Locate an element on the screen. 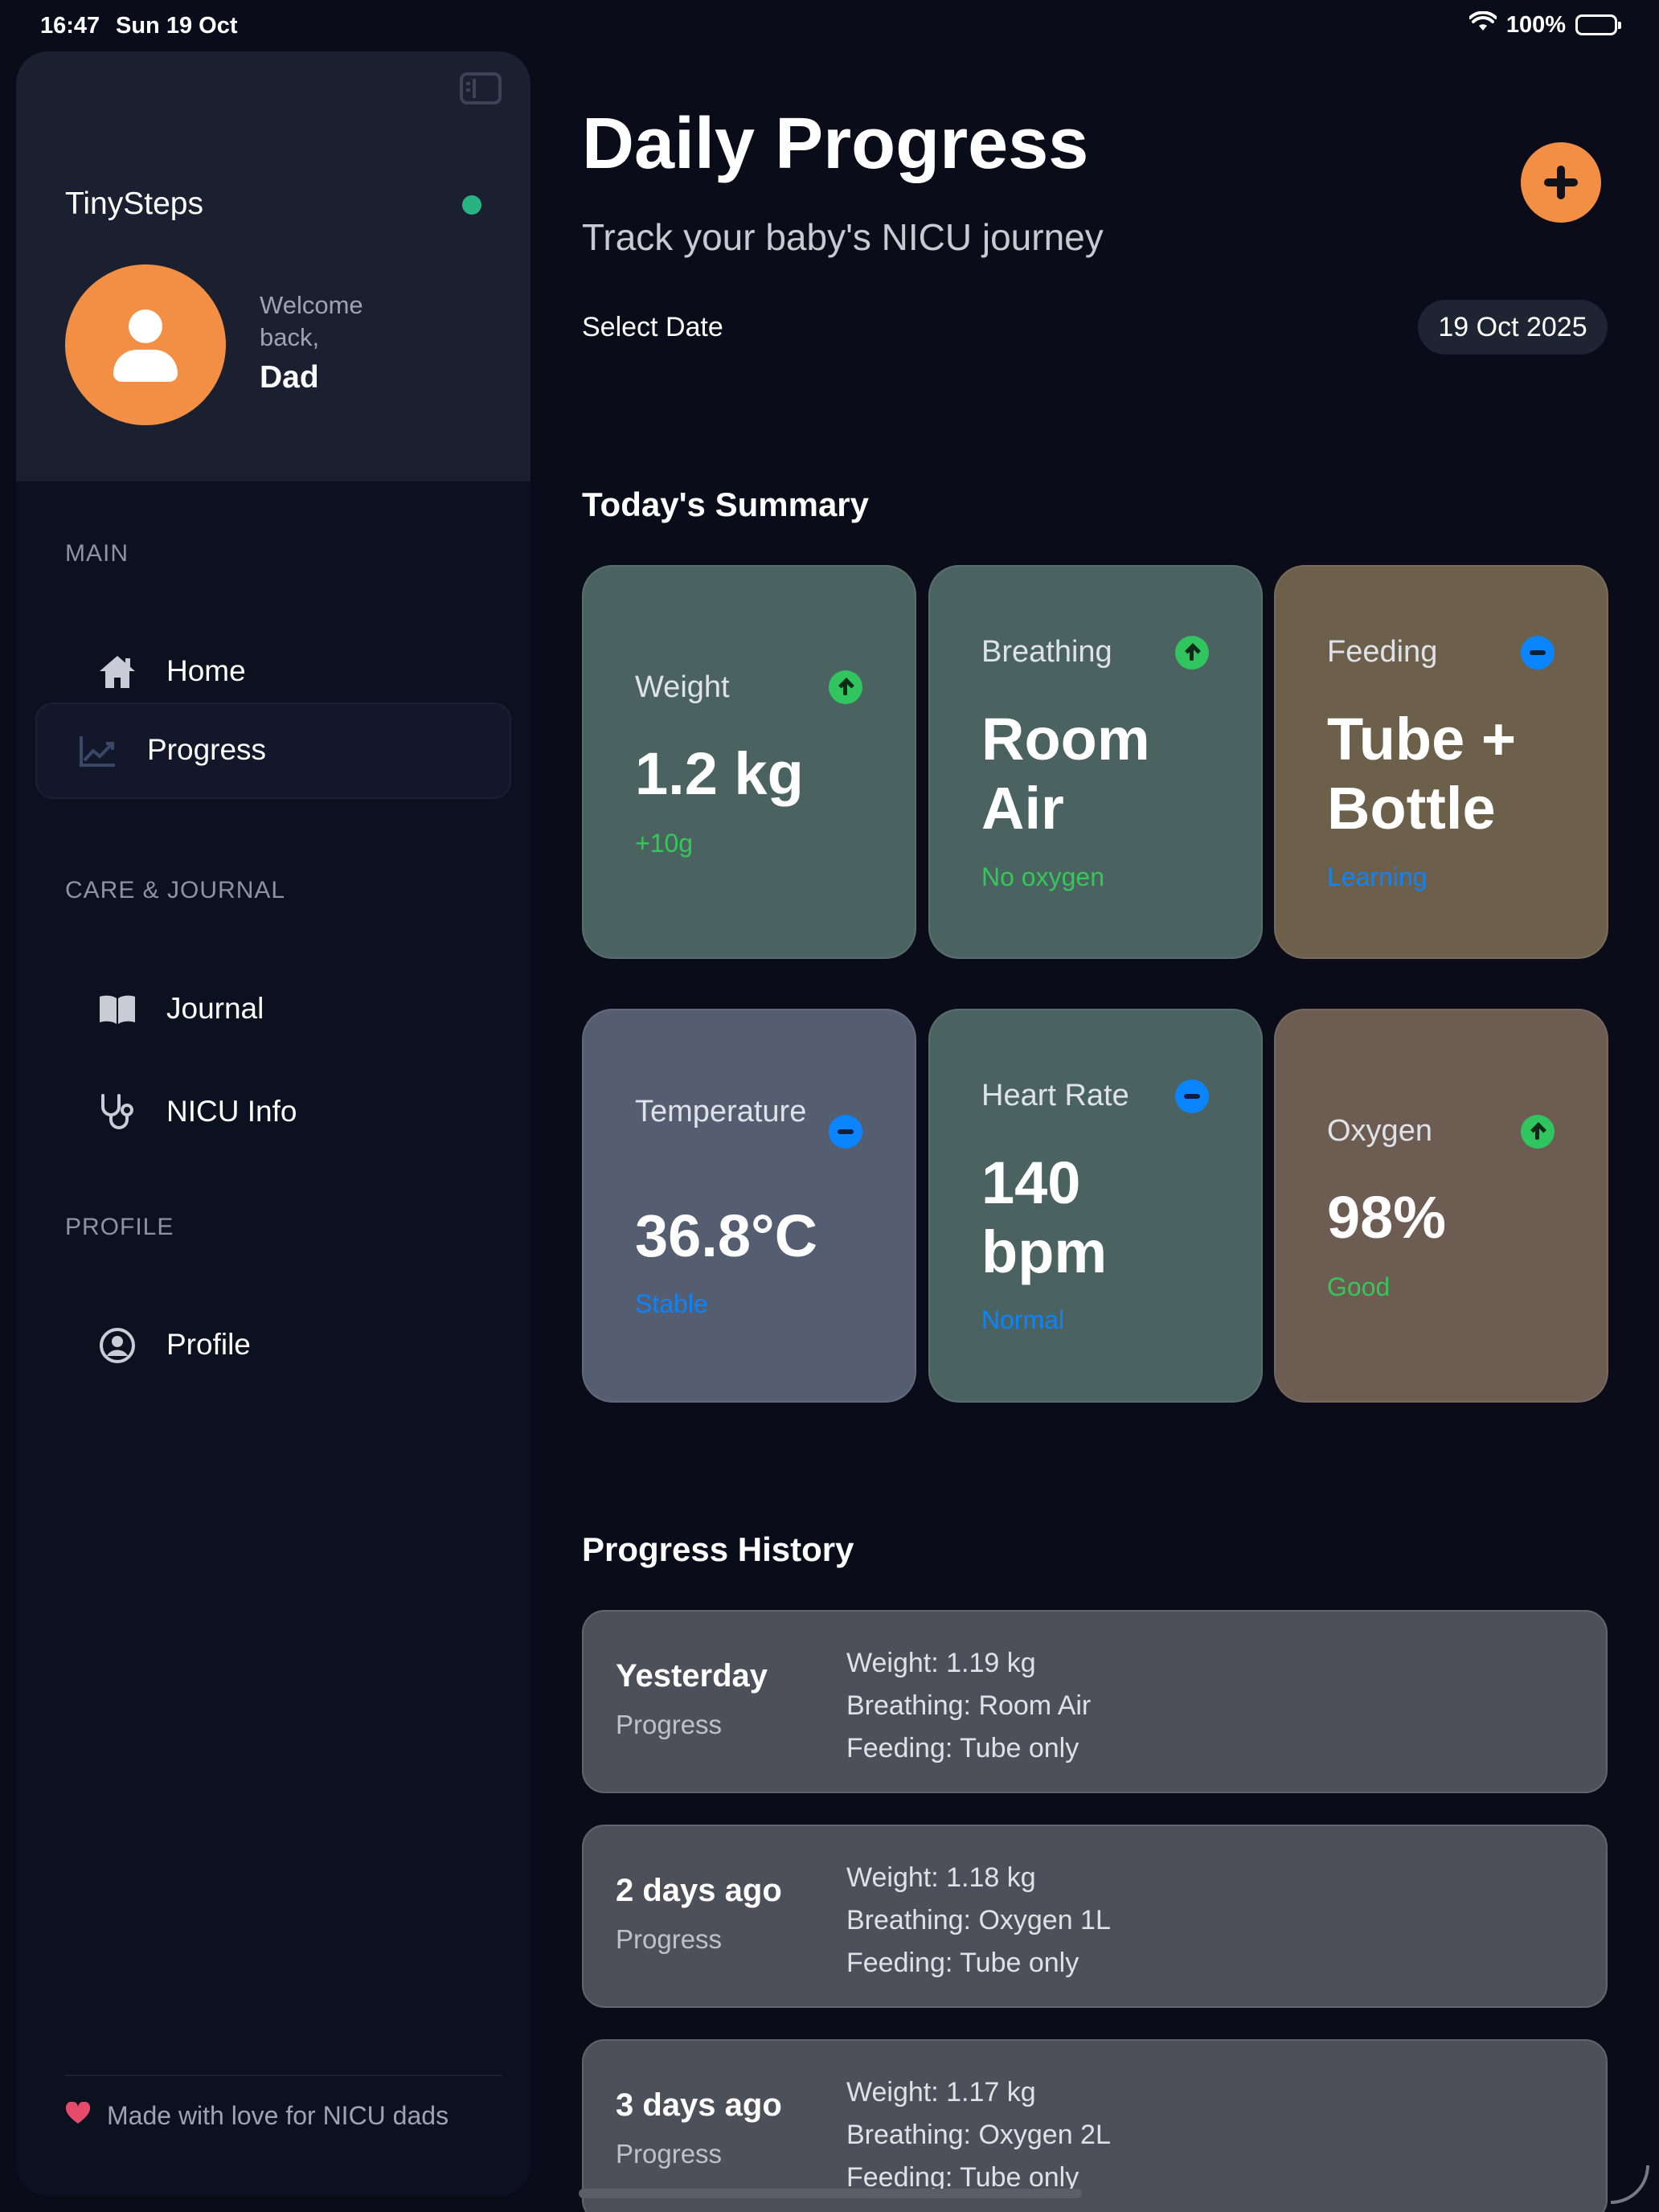 The image size is (1659, 2212). sidebar-item-label: Journal is located at coordinates (215, 1008).